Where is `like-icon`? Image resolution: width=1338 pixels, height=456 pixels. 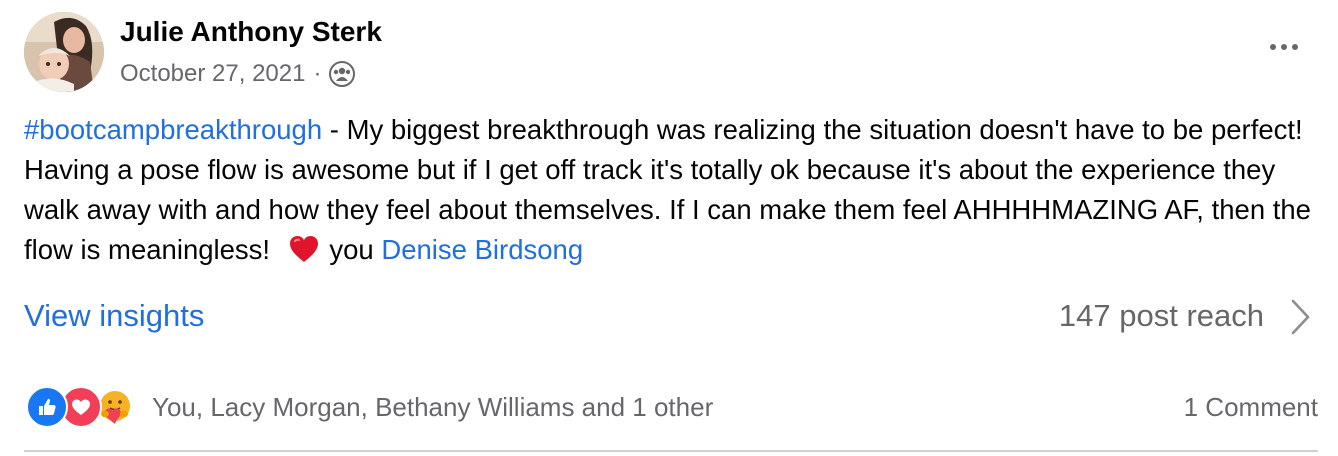
like-icon is located at coordinates (47, 407).